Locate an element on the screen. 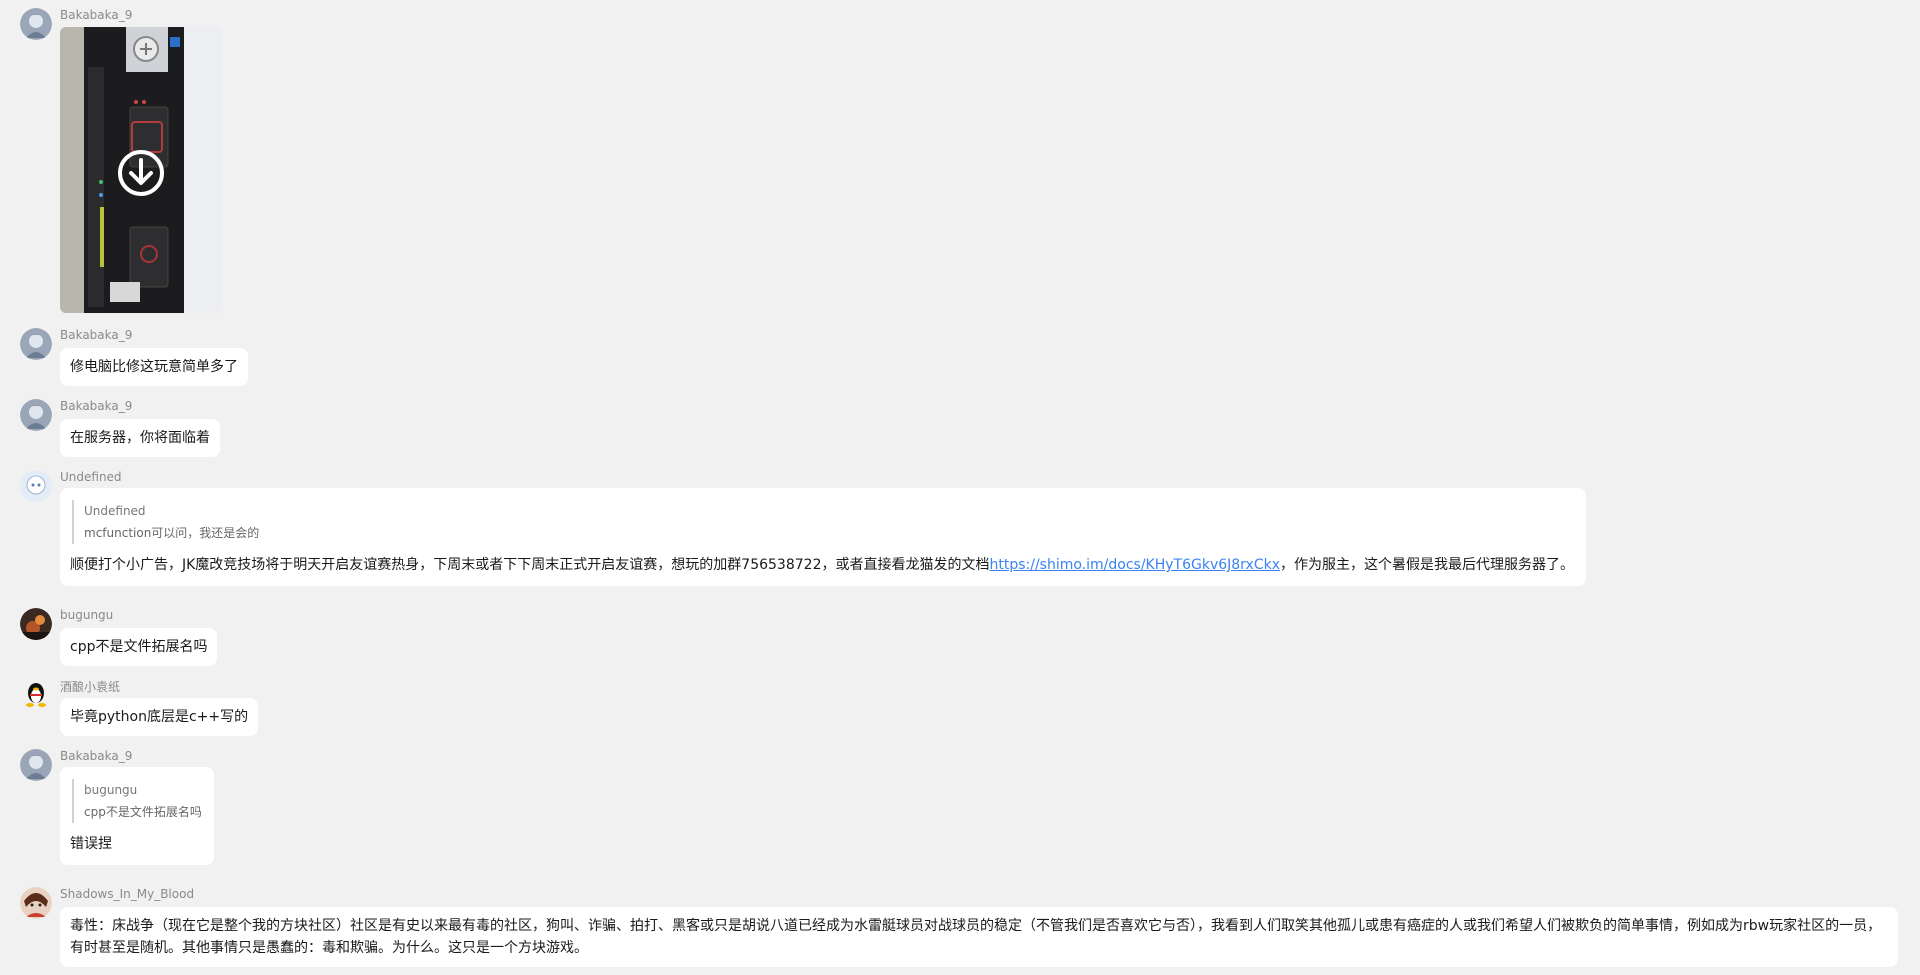  message-bubble: 毕竟python底层是c++写的 is located at coordinates (159, 717).